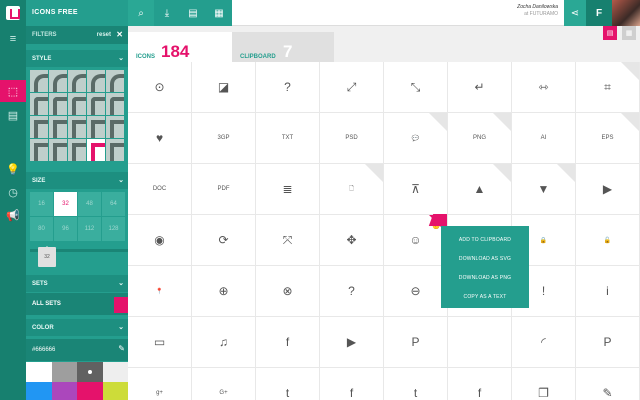  What do you see at coordinates (352, 189) in the screenshot?
I see `icon-cell: 🗋` at bounding box center [352, 189].